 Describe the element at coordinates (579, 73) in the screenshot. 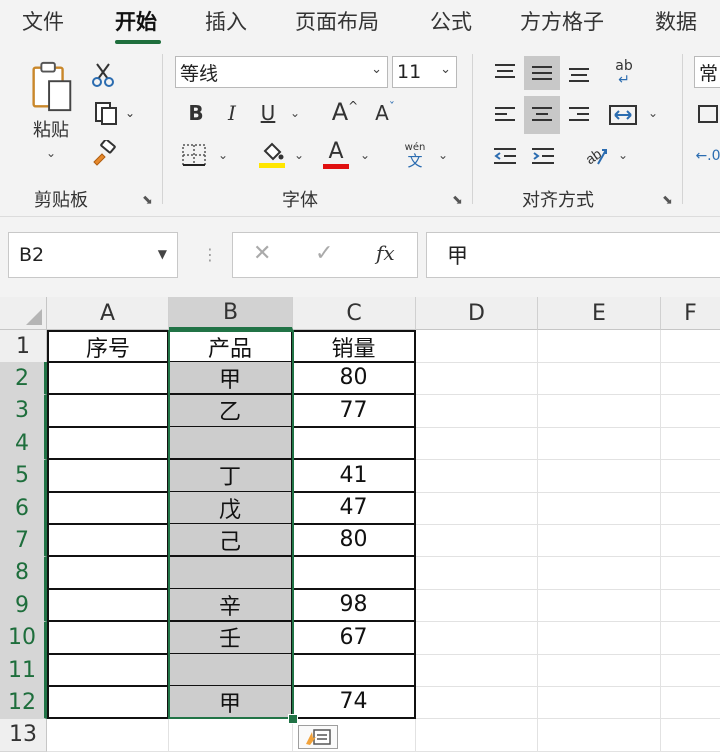

I see `align-bottom-button` at that location.